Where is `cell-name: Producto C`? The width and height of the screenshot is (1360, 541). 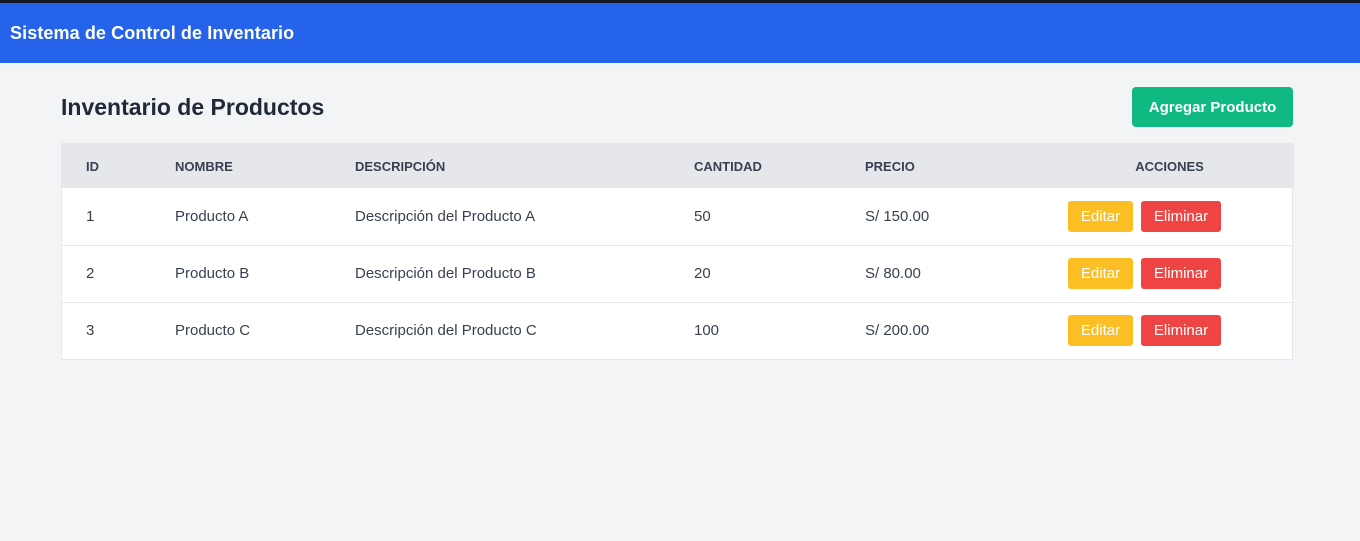
cell-name: Producto C is located at coordinates (213, 331).